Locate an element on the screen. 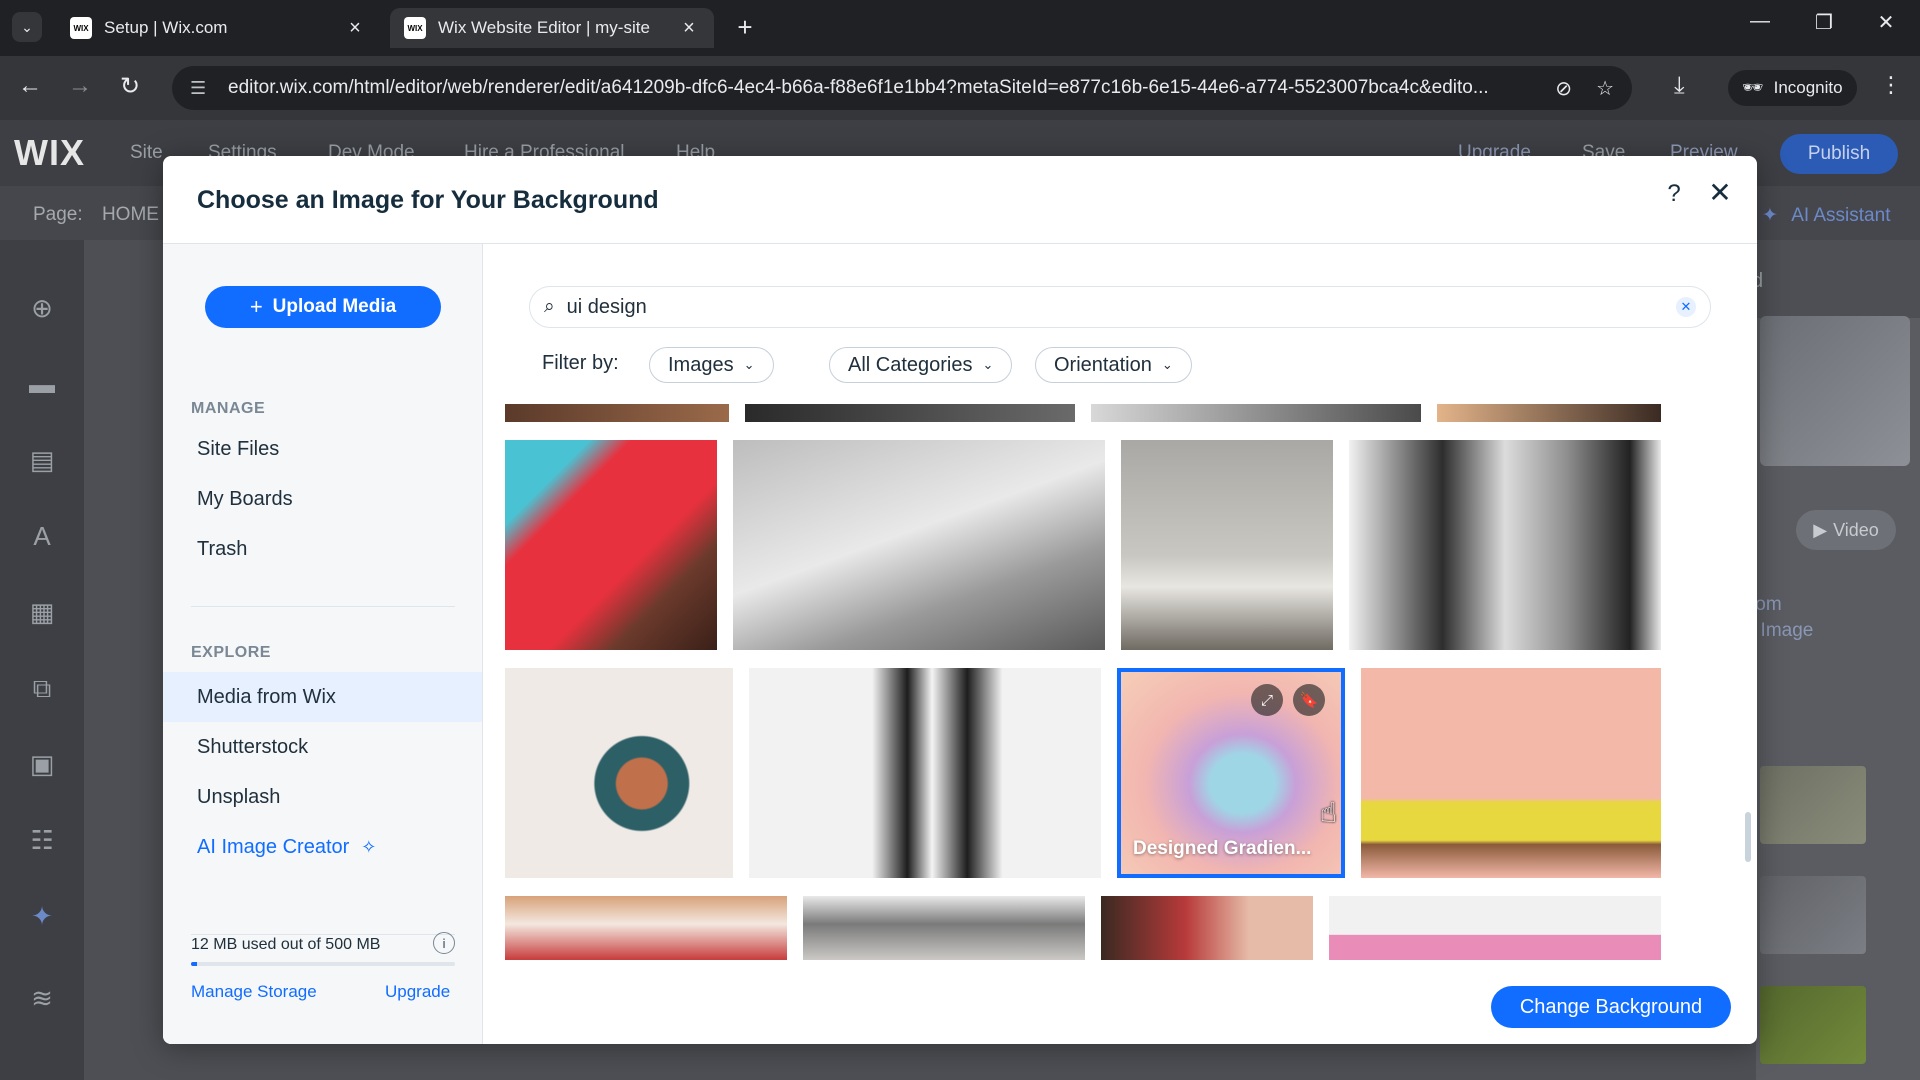  sidebar-item-shutterstock: Shutterstock is located at coordinates (322, 747).